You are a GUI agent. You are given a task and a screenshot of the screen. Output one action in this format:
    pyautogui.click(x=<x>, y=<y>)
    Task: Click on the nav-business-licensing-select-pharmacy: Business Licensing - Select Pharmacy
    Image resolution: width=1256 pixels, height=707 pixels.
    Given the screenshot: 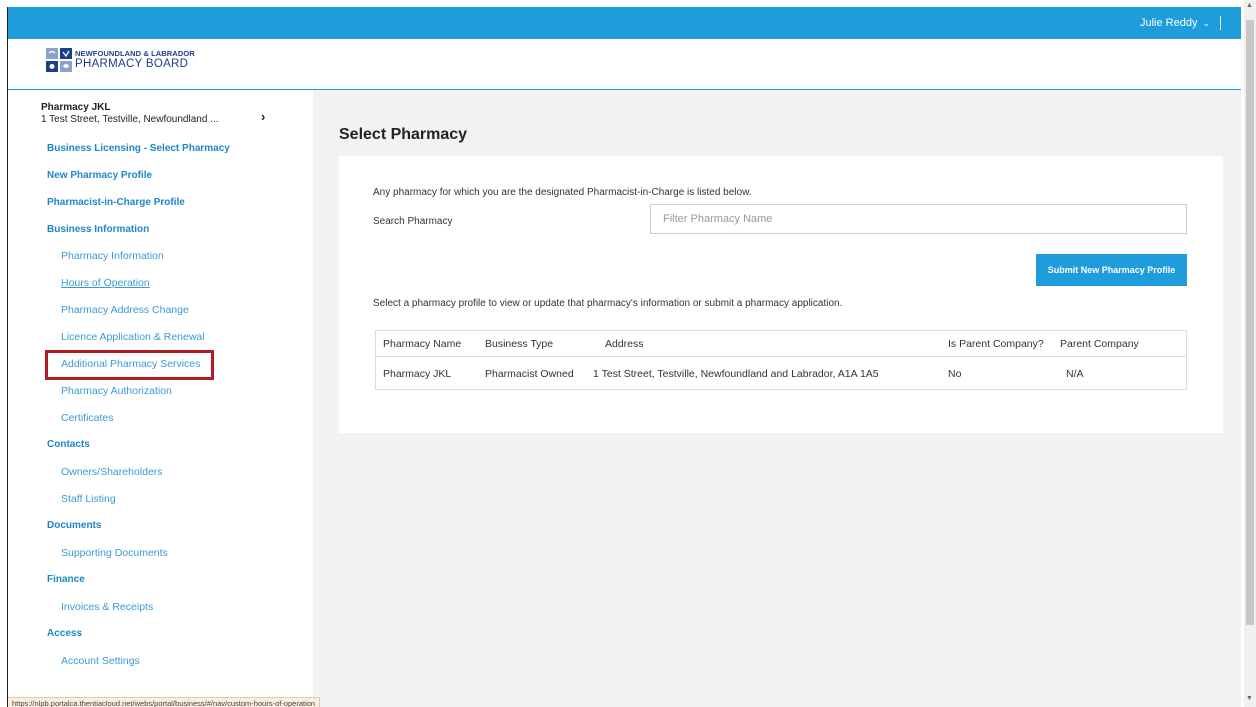 What is the action you would take?
    pyautogui.click(x=138, y=148)
    